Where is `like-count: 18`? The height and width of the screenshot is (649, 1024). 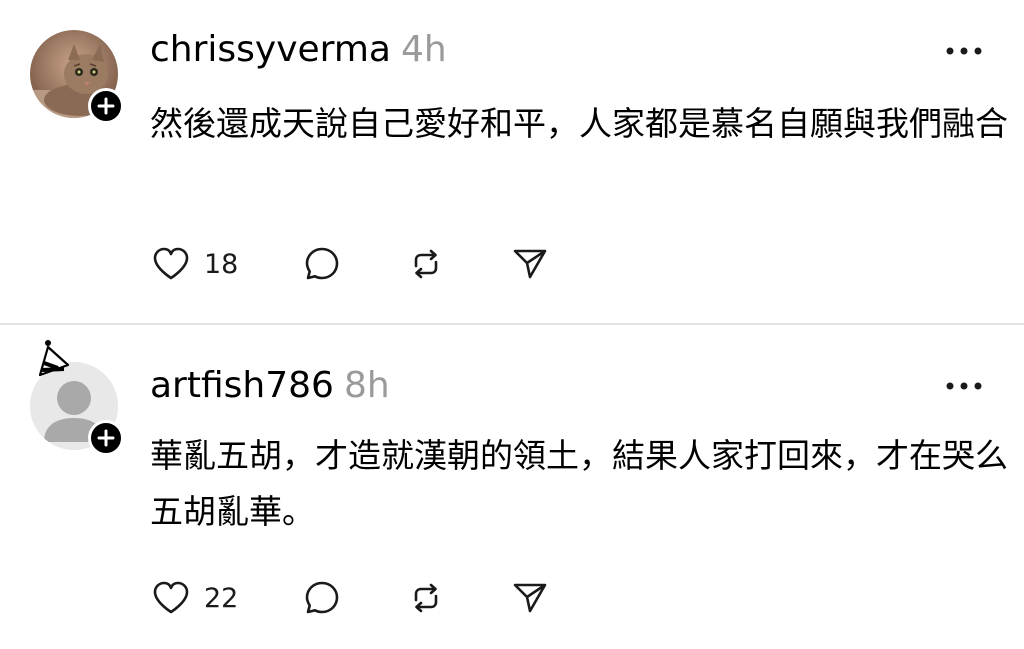
like-count: 18 is located at coordinates (221, 264).